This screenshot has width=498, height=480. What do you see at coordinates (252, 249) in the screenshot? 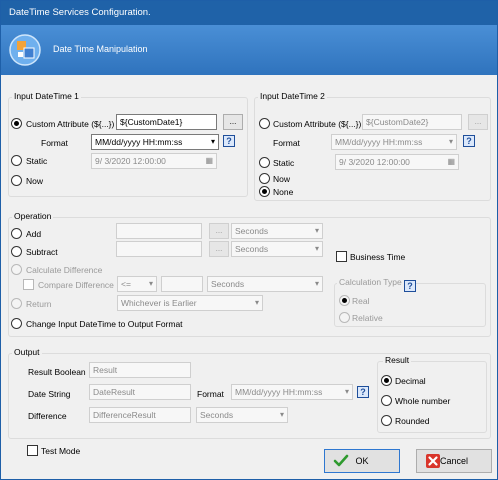
I see `subtract-unit-value: Seconds` at bounding box center [252, 249].